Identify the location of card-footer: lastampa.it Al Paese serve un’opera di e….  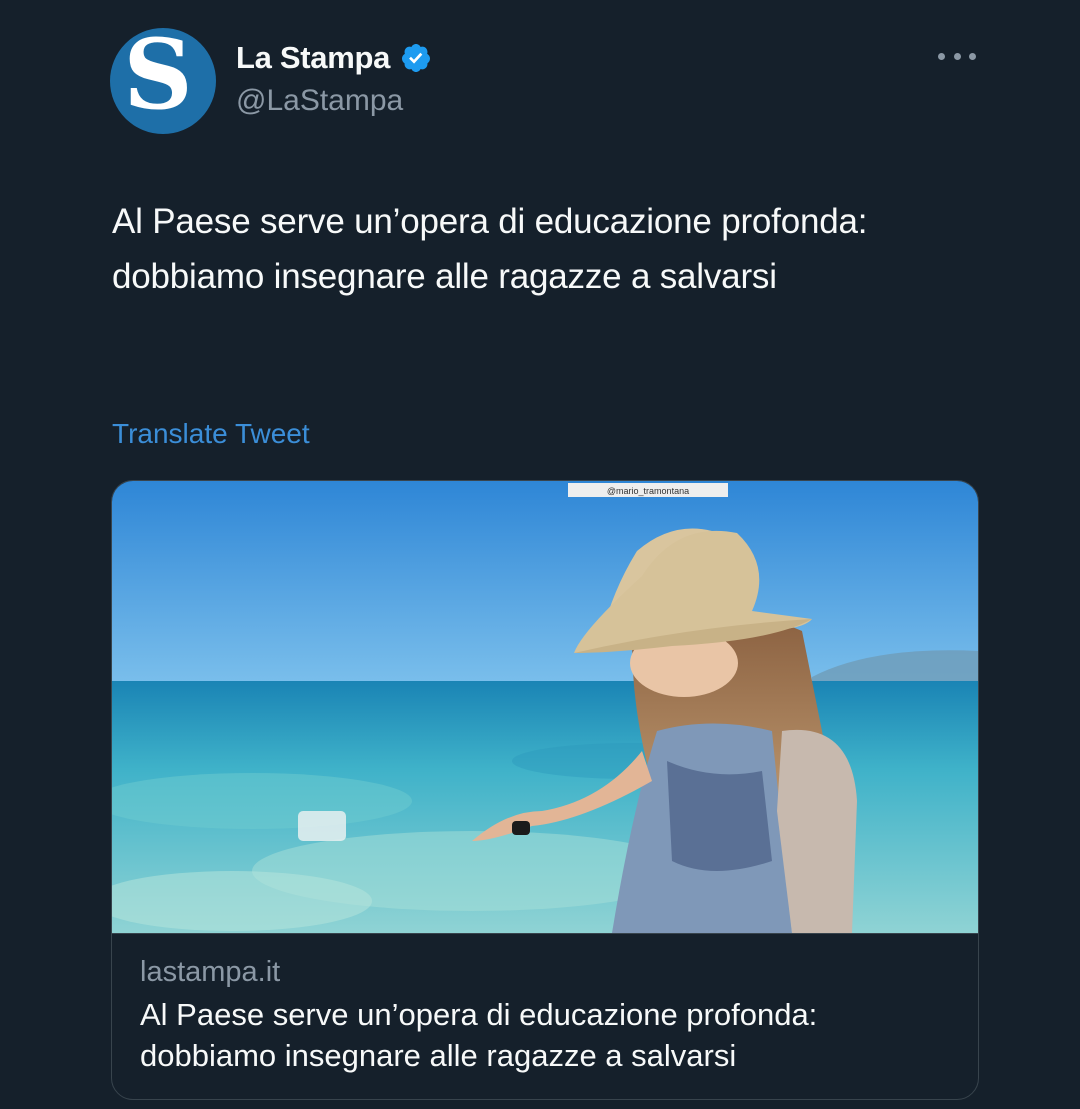
(545, 1016).